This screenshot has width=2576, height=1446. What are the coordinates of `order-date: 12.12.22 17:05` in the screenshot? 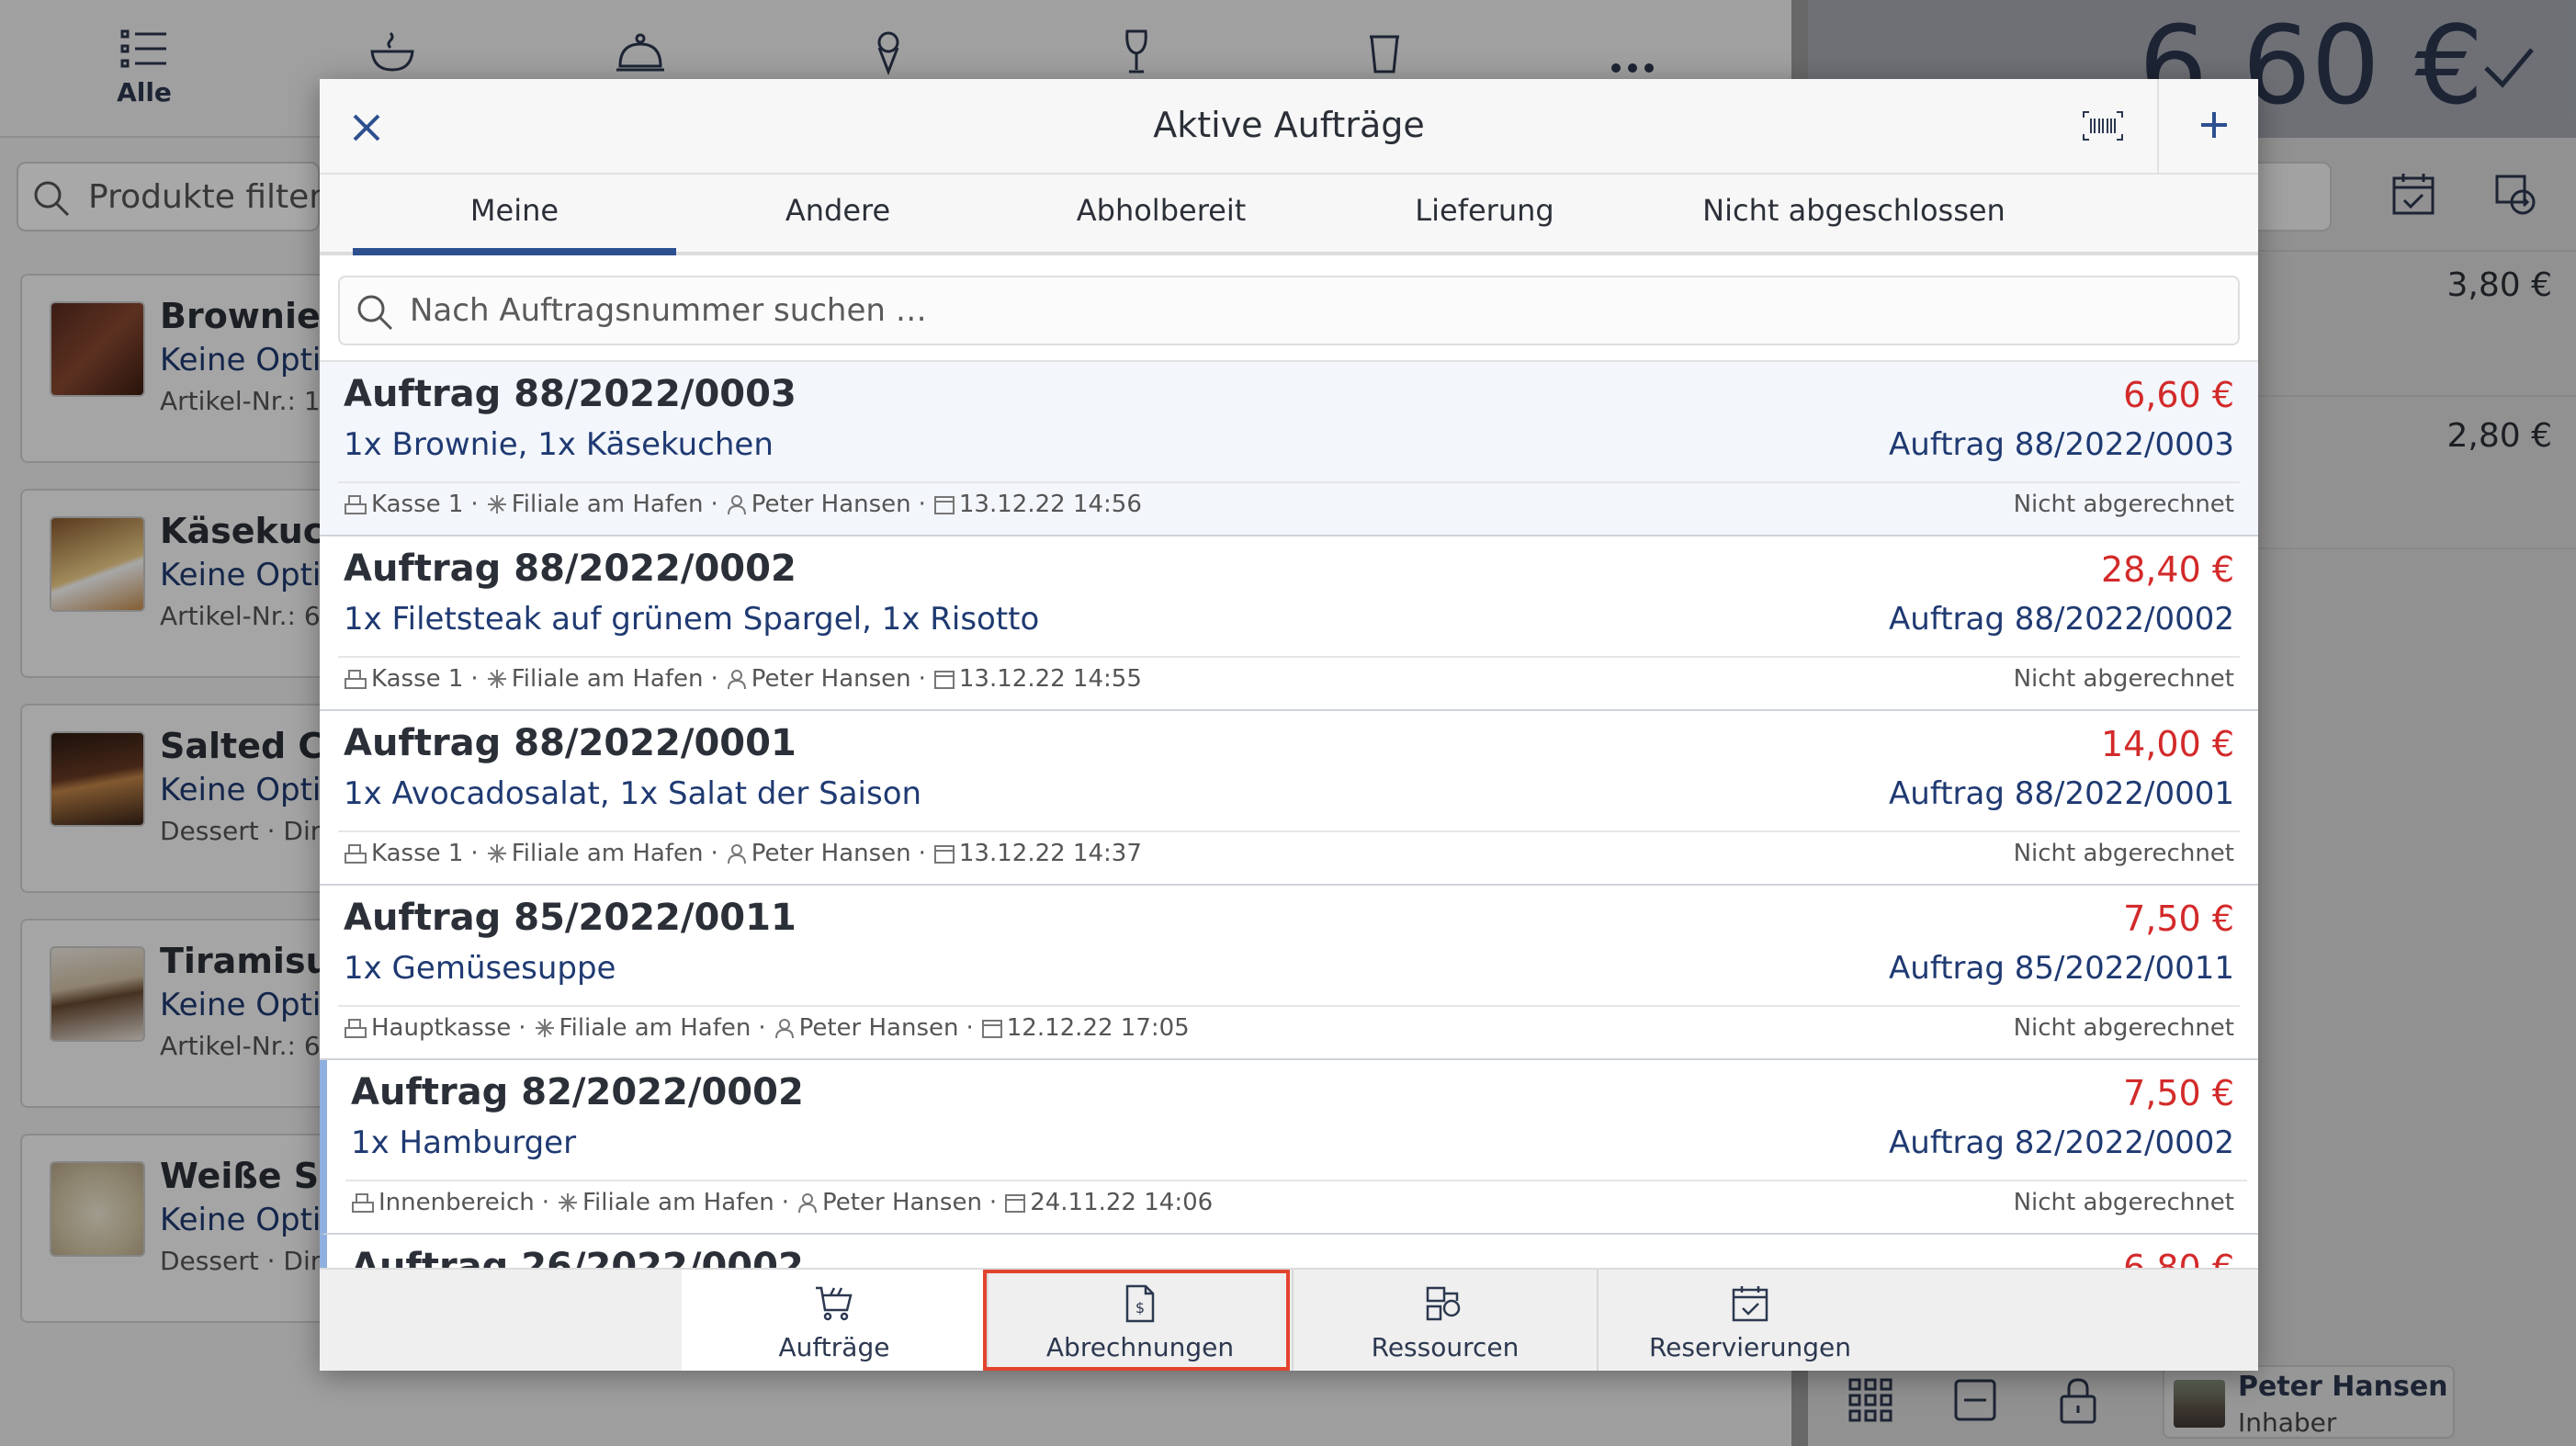 It's located at (1098, 1028).